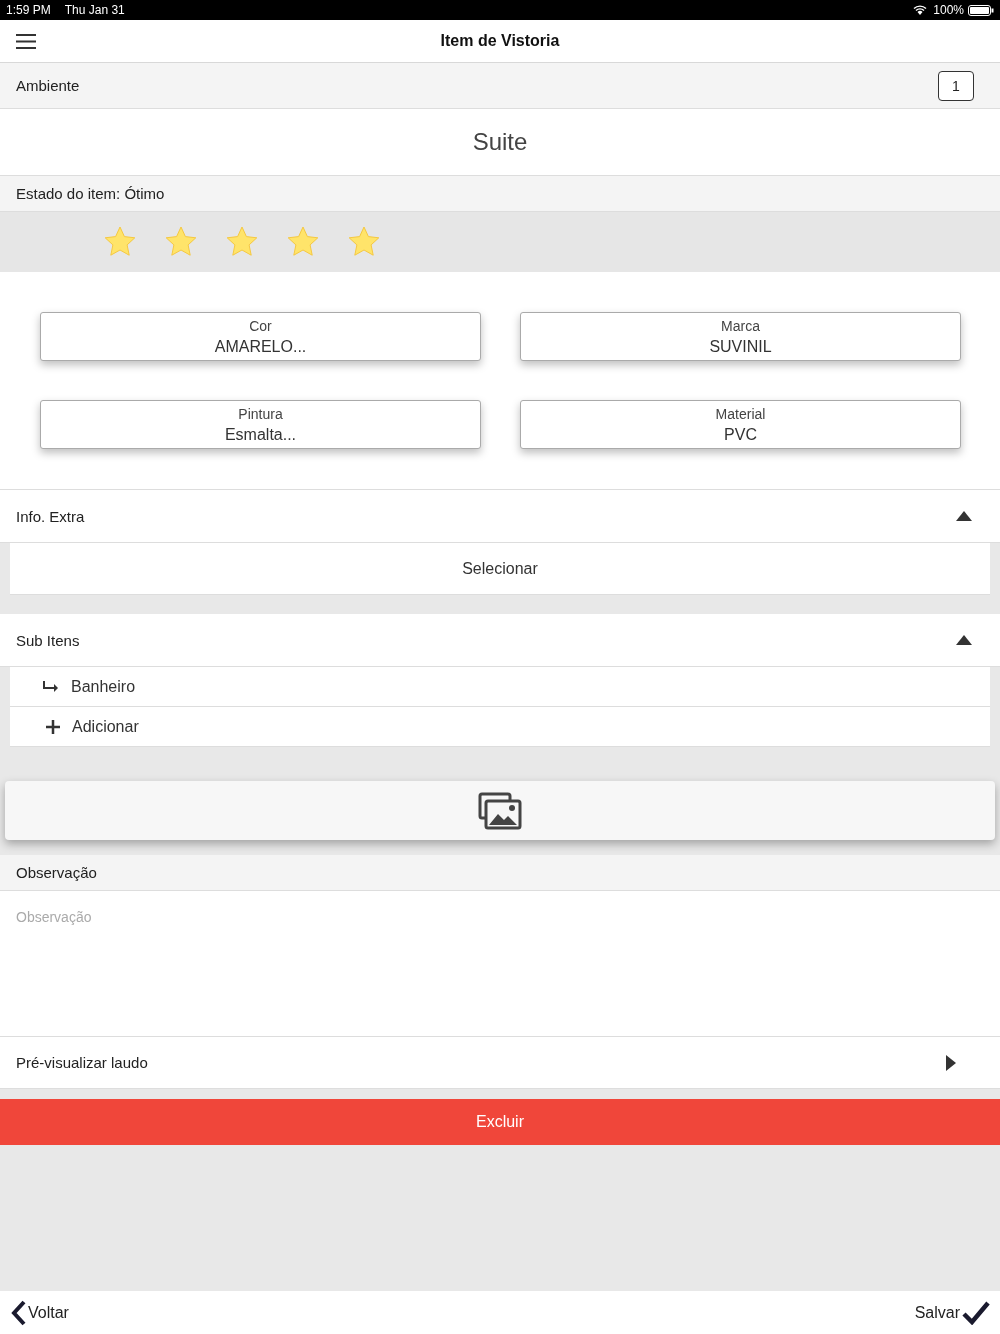 This screenshot has height=1334, width=1000. I want to click on row-label: Banheiro, so click(103, 686).